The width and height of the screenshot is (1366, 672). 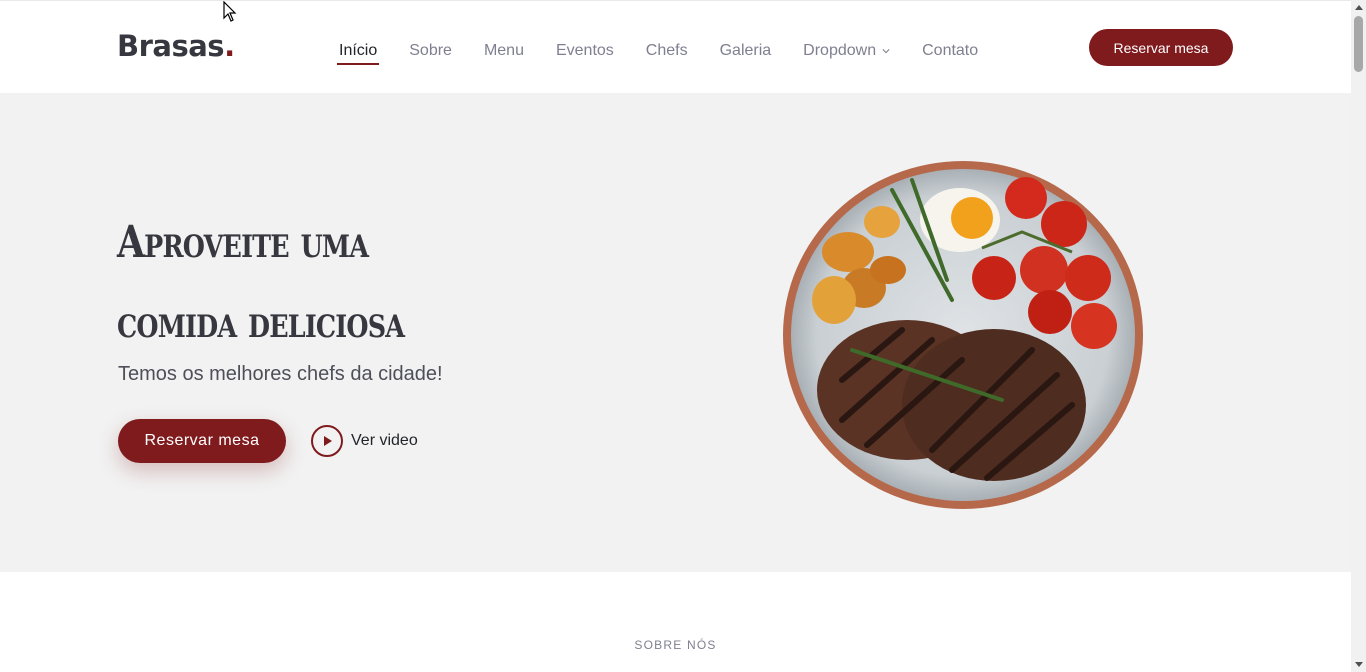 I want to click on brand-logo: Brasas., so click(x=176, y=46).